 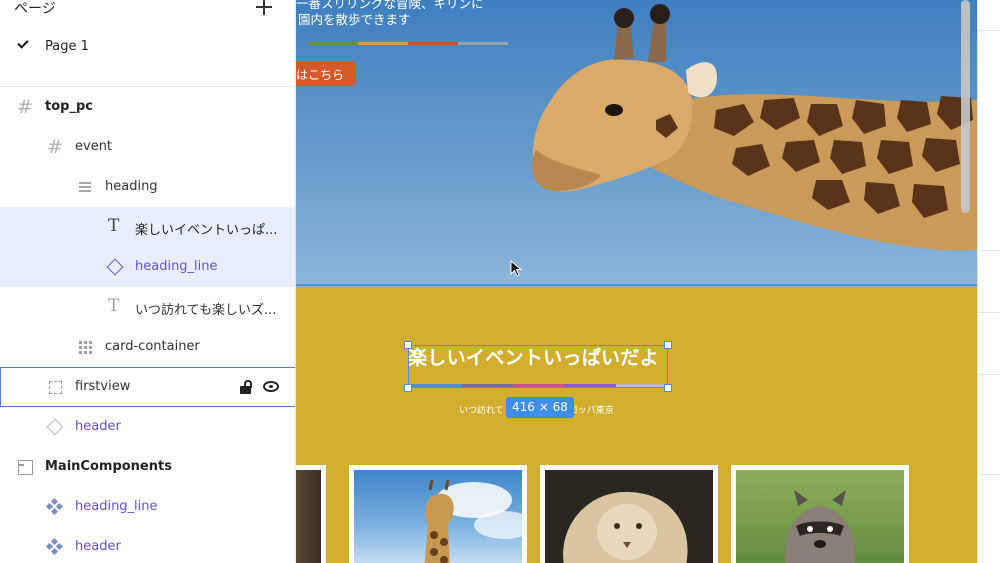 I want to click on raccoon-card-illustration, so click(x=820, y=526).